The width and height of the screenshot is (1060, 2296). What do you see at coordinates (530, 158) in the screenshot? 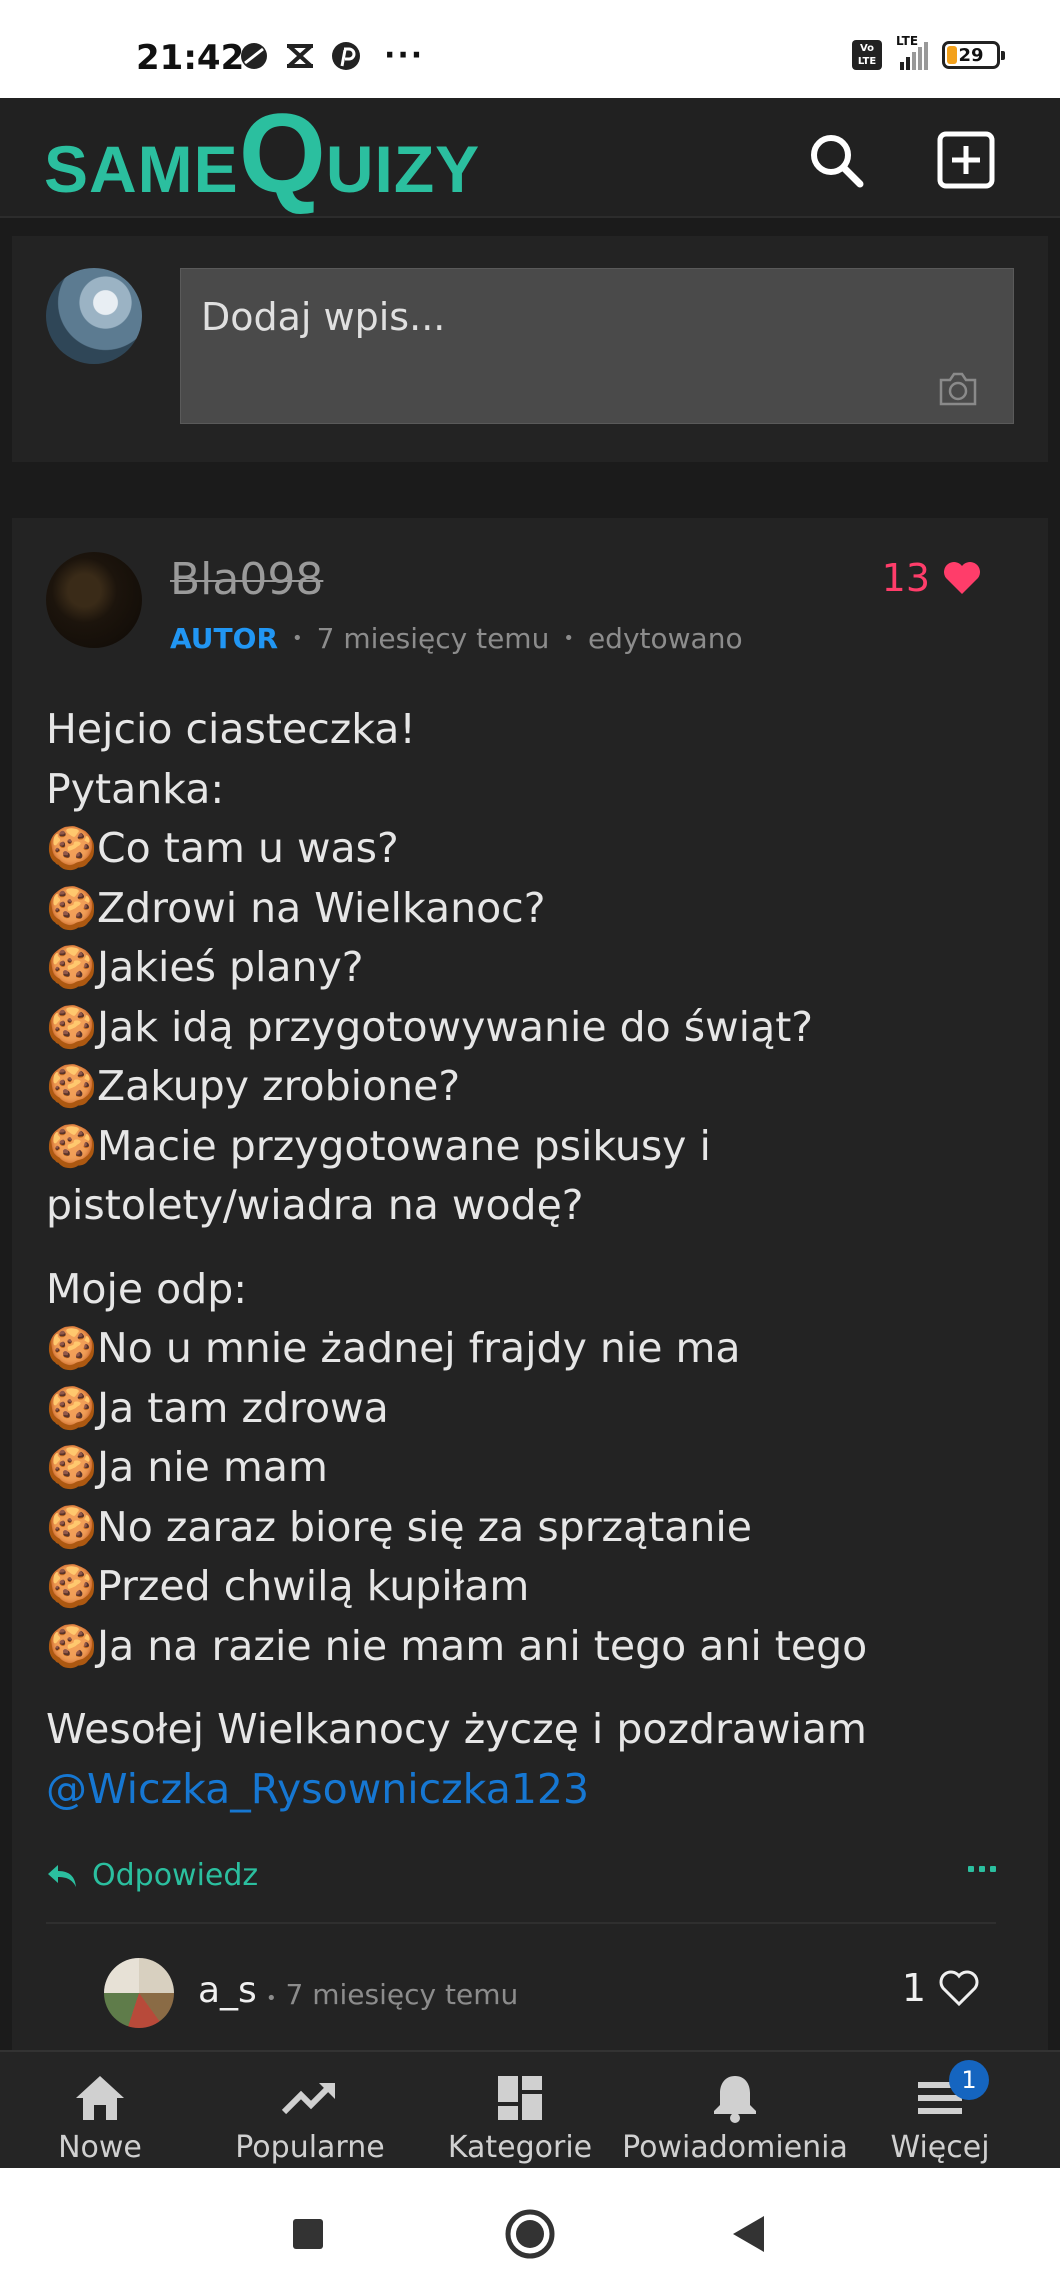
I see `app-header: SAMEQUIZY` at bounding box center [530, 158].